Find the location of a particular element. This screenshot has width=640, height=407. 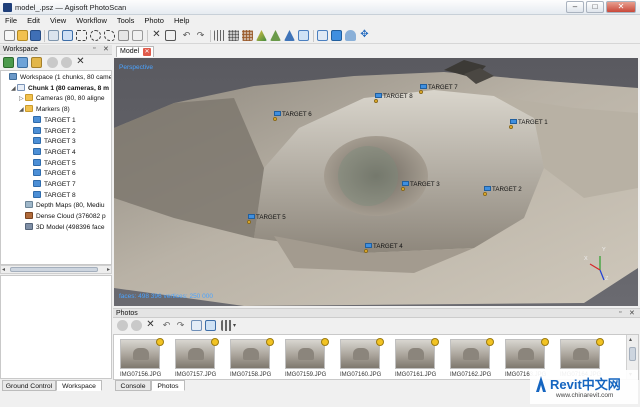

filter-photos-icon is located at coordinates (210, 325).